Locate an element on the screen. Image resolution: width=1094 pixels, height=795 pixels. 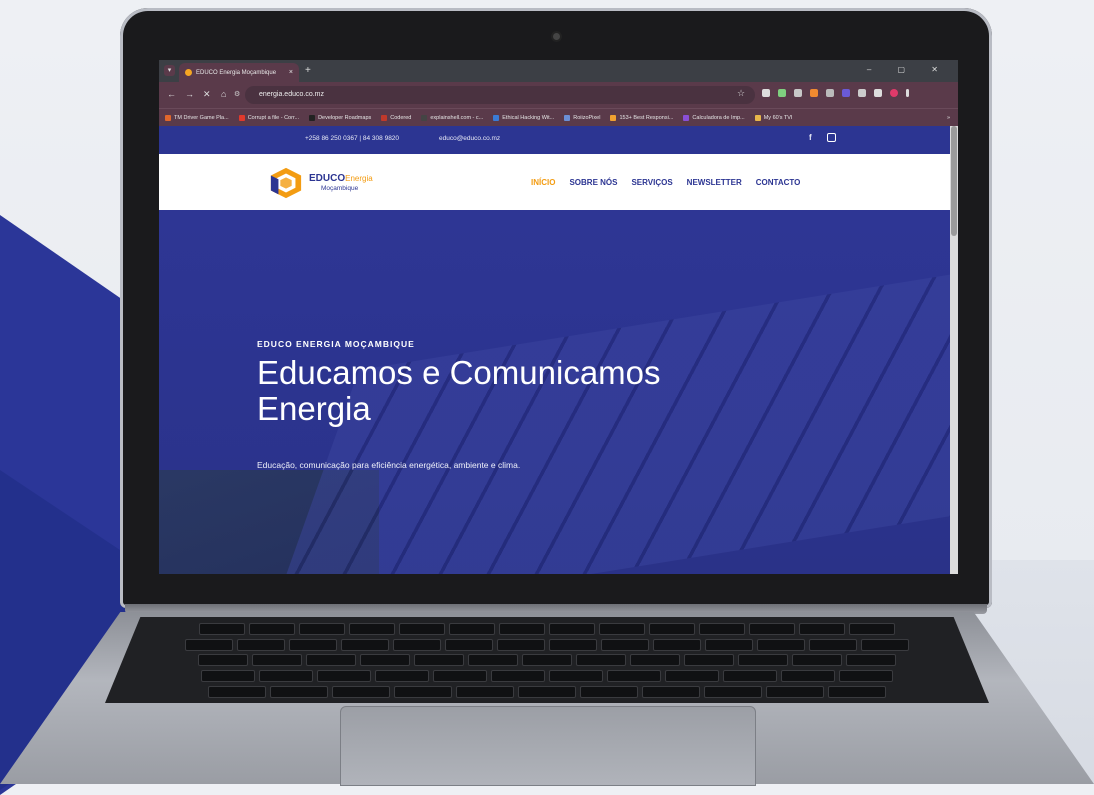
bookmark-item: My 60's TVI is located at coordinates (773, 117).